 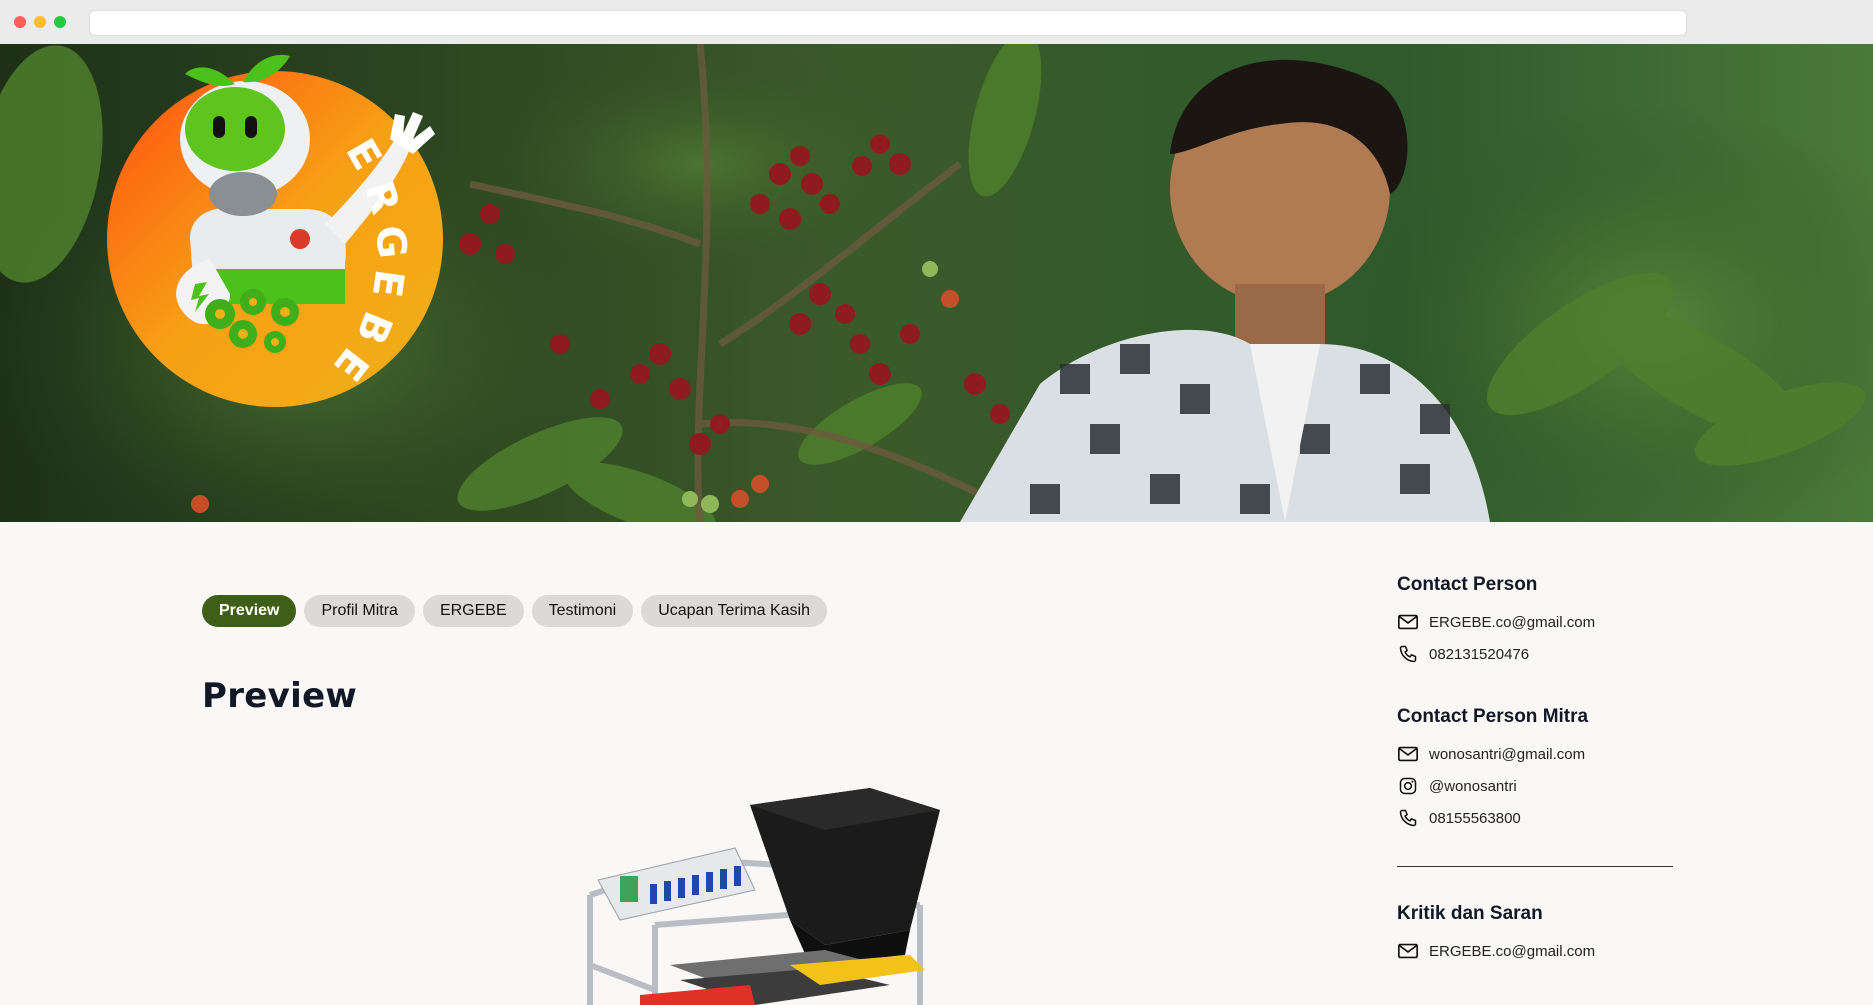 I want to click on tab-profil-mitra: Profil Mitra, so click(x=359, y=611).